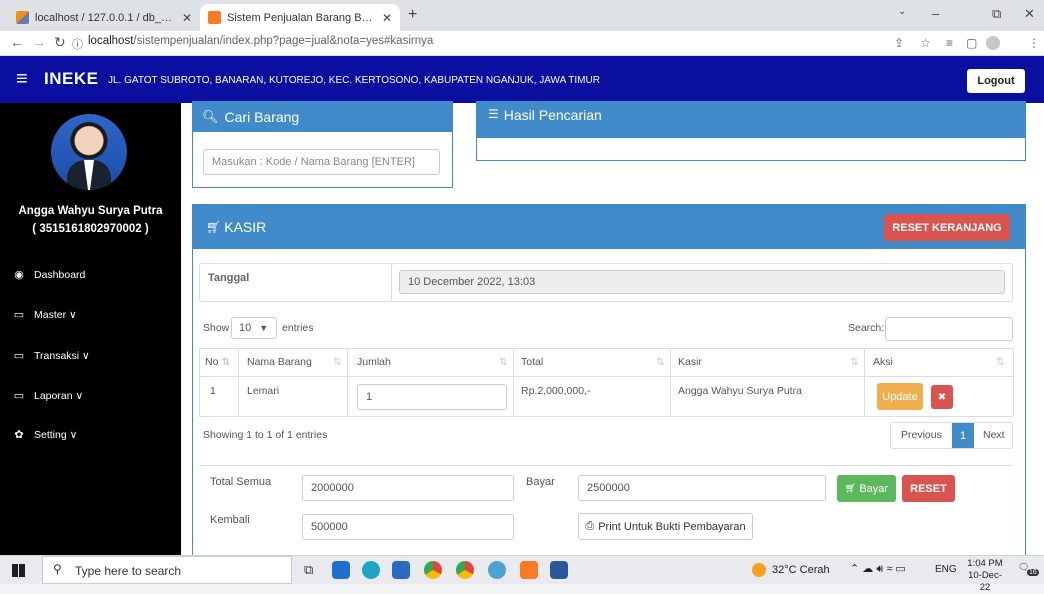 This screenshot has width=1044, height=594. Describe the element at coordinates (18, 570) in the screenshot. I see `windows-start-icon` at that location.